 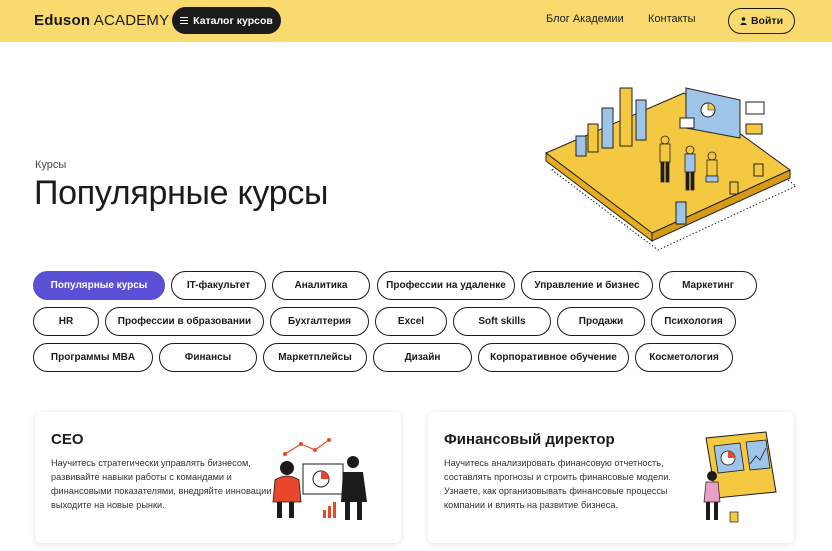 What do you see at coordinates (184, 20) in the screenshot?
I see `menu-icon` at bounding box center [184, 20].